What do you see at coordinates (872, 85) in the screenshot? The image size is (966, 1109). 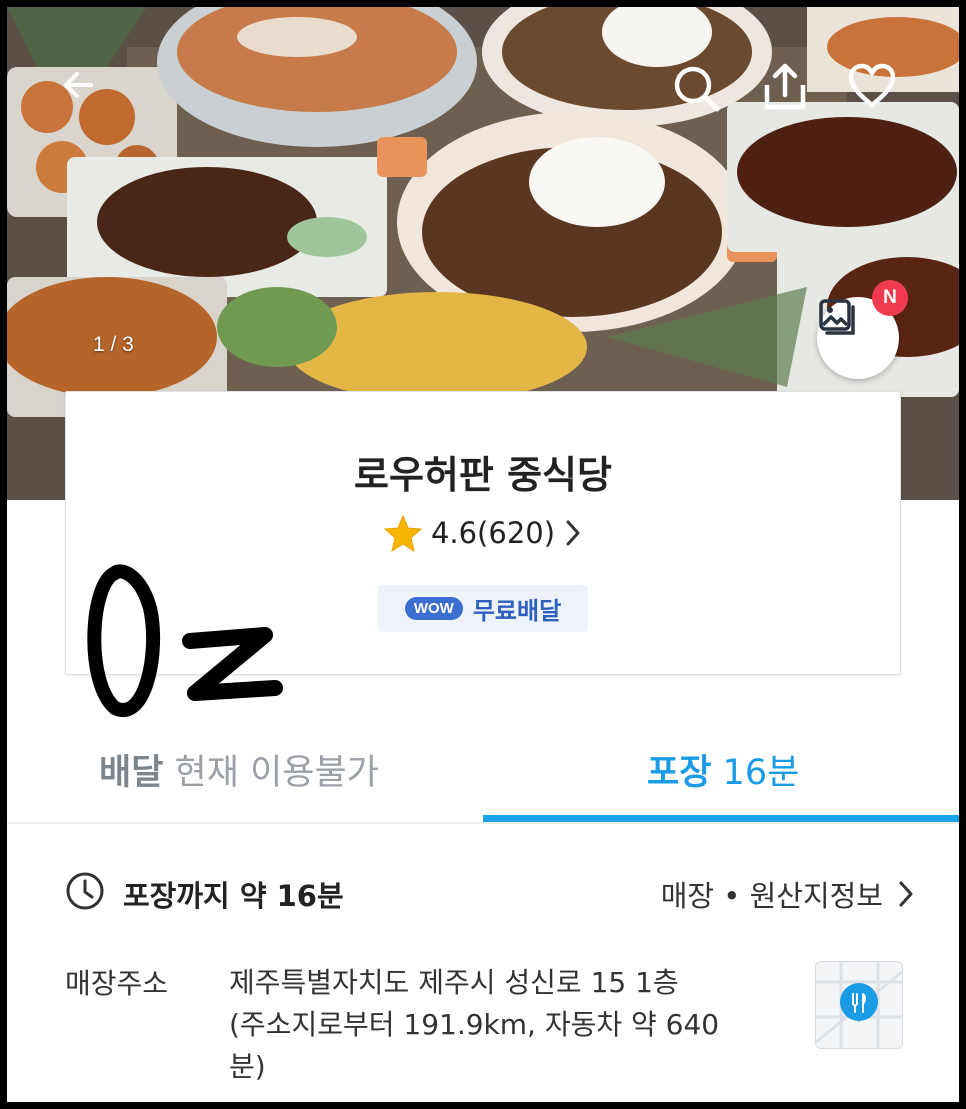 I see `heart-icon` at bounding box center [872, 85].